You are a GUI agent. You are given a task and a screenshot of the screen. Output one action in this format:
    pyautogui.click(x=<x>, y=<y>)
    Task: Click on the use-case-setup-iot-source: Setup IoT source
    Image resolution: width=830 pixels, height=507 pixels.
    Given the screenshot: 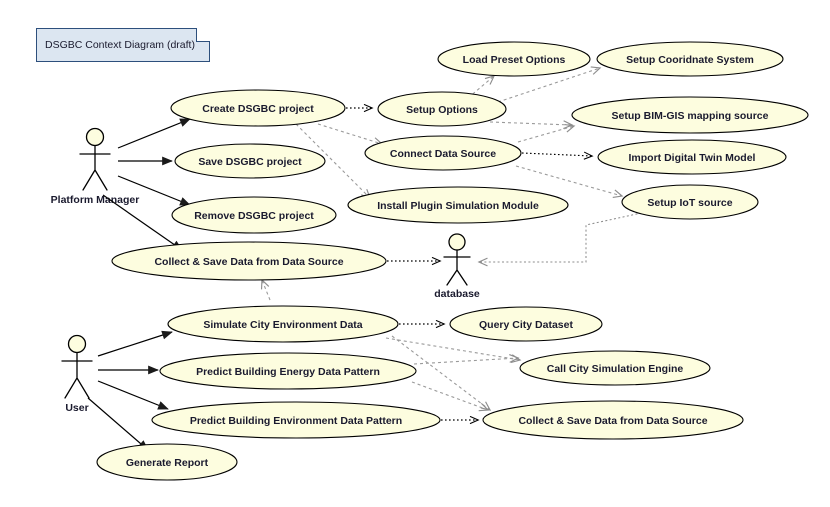 What is the action you would take?
    pyautogui.click(x=690, y=202)
    